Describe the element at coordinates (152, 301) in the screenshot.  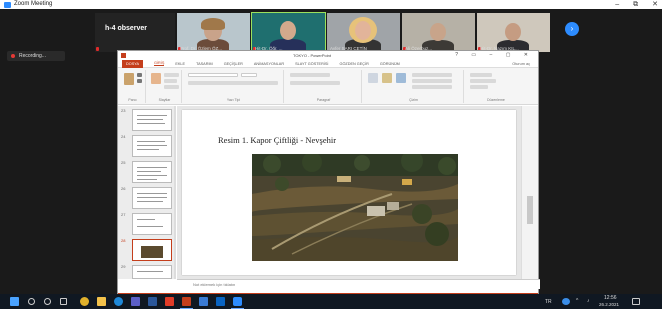
I see `word-icon` at that location.